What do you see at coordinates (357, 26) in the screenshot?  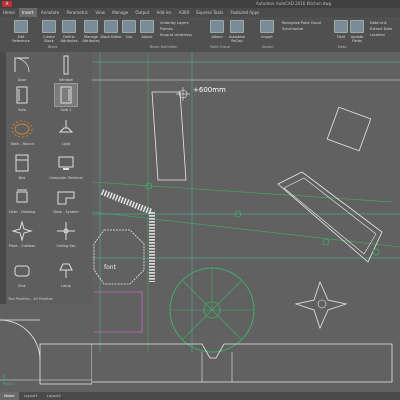 I see `update-fields-icon` at bounding box center [357, 26].